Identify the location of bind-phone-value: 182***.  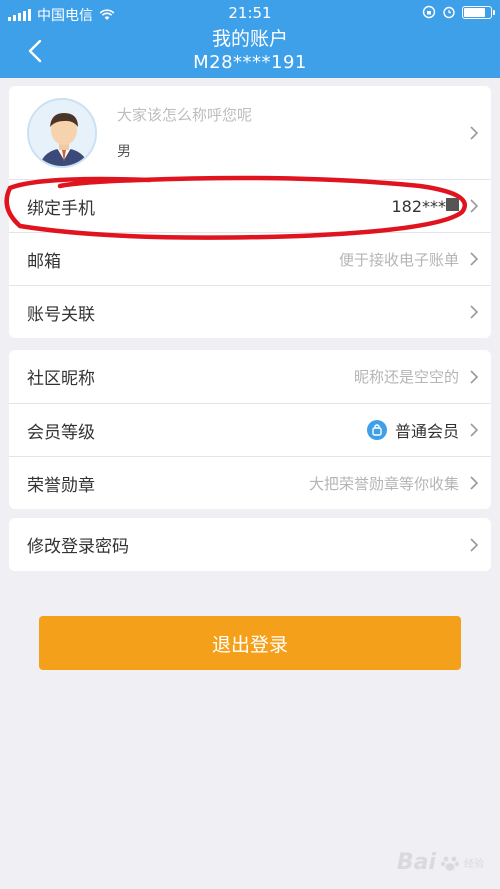
(425, 206).